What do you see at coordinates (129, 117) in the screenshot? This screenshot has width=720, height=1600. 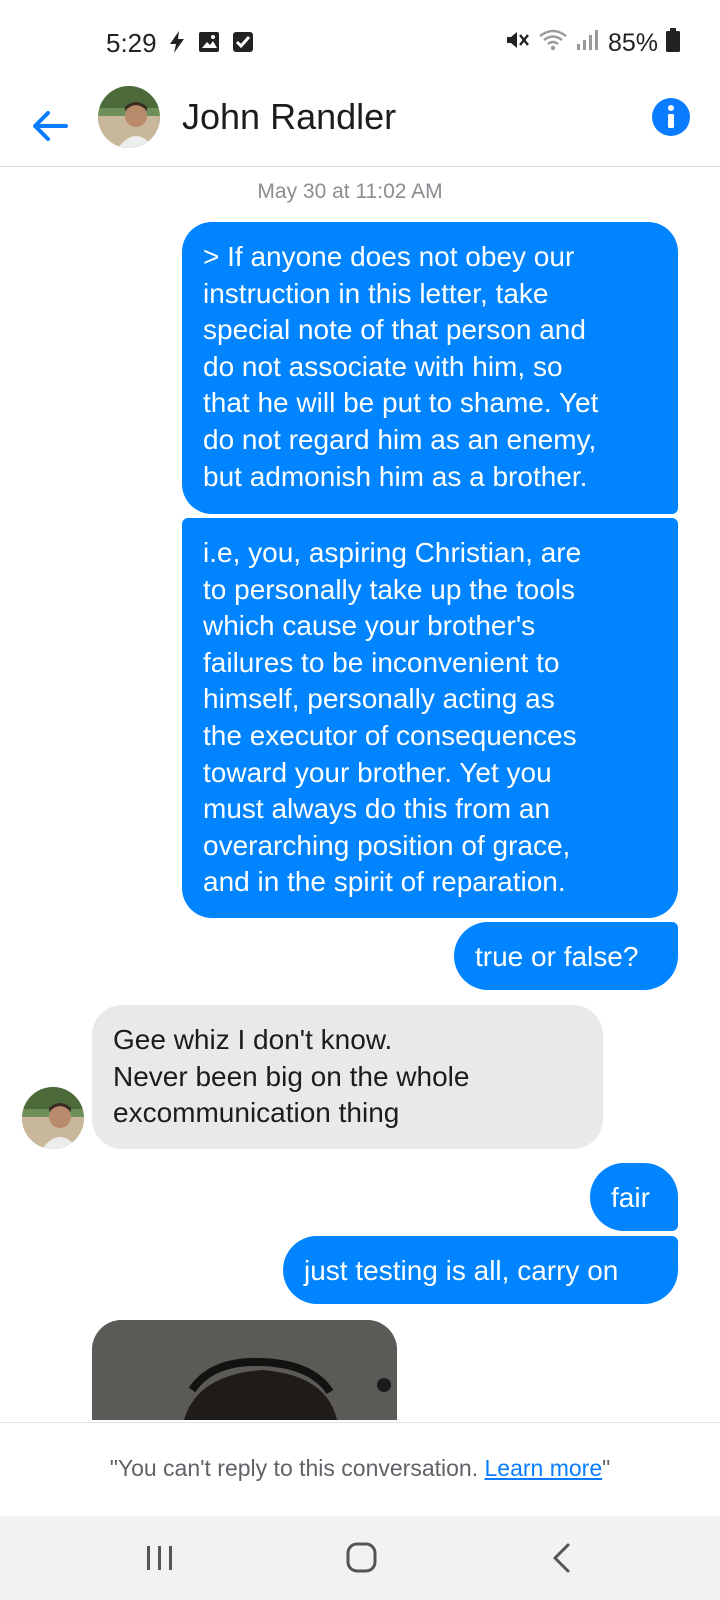 I see `avatar` at bounding box center [129, 117].